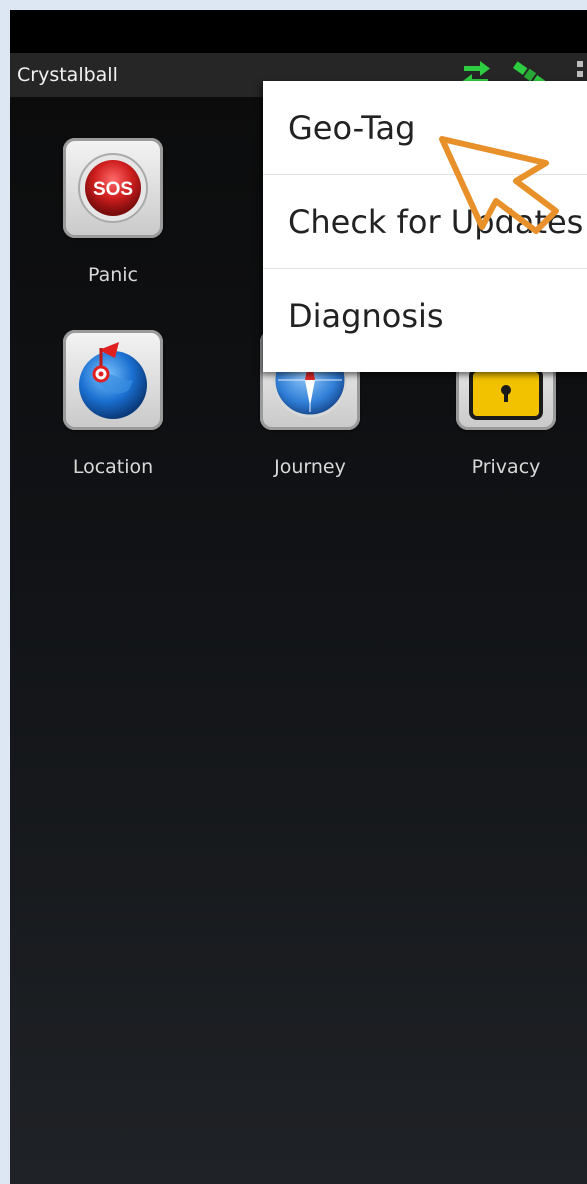  I want to click on status-bar, so click(298, 31).